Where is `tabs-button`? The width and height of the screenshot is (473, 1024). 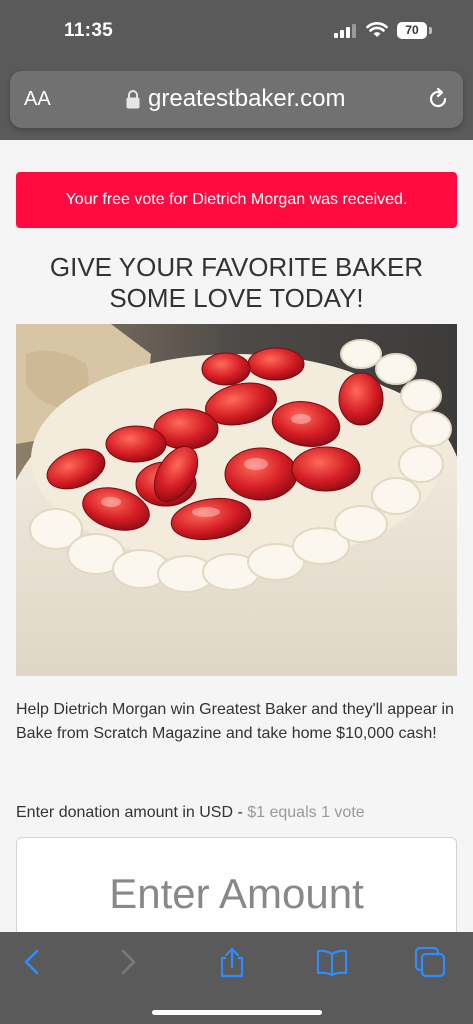
tabs-button is located at coordinates (430, 962).